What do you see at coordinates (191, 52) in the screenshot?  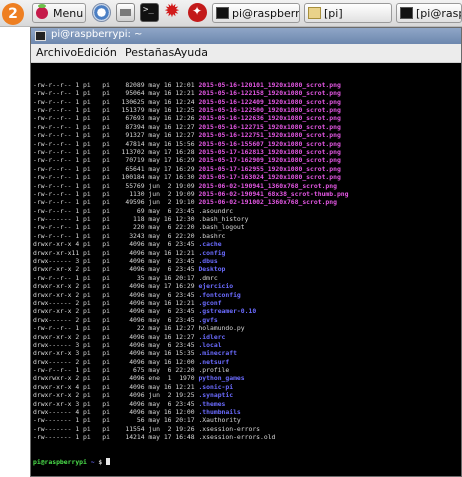 I see `menu-ayuda: Ayuda` at bounding box center [191, 52].